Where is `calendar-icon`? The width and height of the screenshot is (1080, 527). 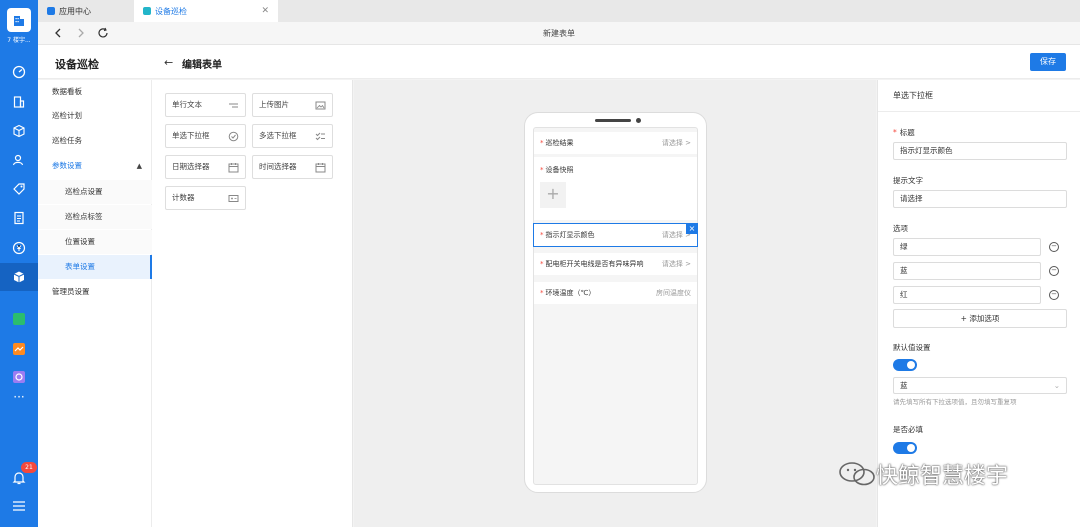
calendar-icon is located at coordinates (233, 168).